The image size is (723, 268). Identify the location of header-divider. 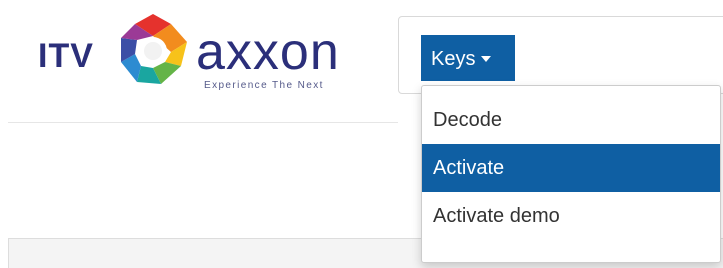
(203, 122).